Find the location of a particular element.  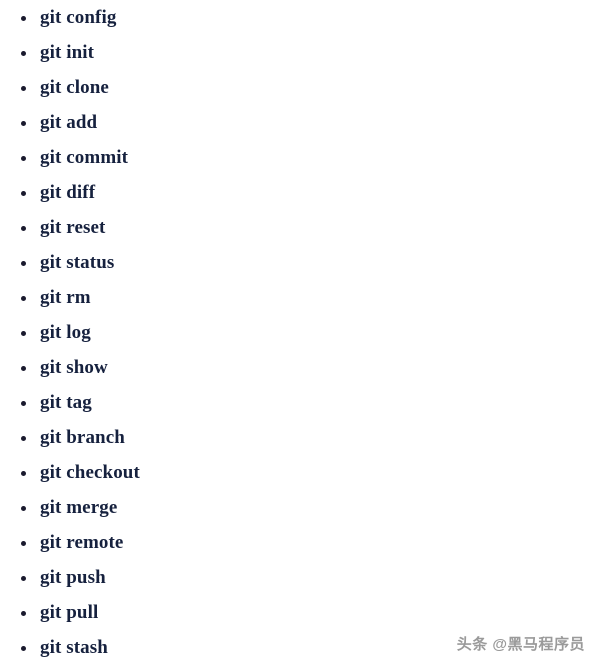

list-item-label: git log is located at coordinates (65, 332).